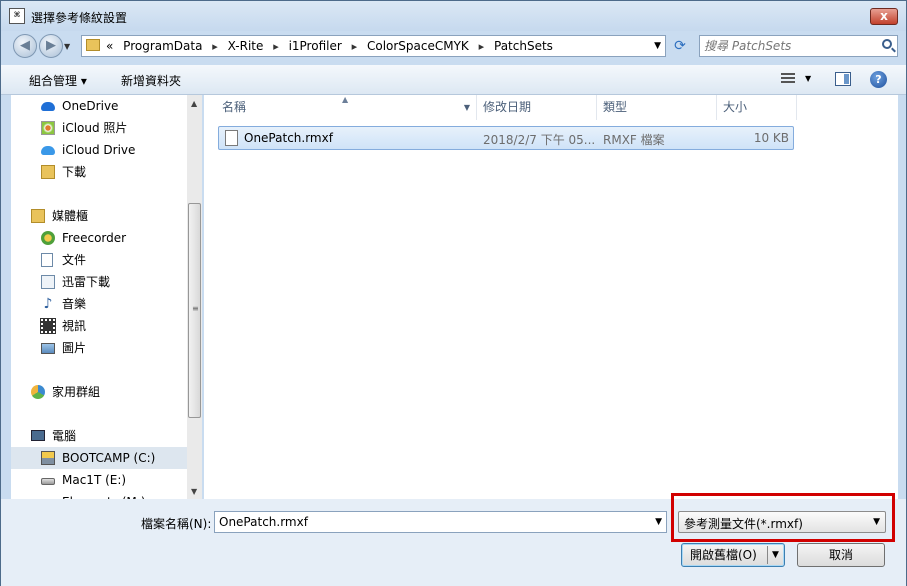  I want to click on annotation-highlight-box, so click(783, 517).